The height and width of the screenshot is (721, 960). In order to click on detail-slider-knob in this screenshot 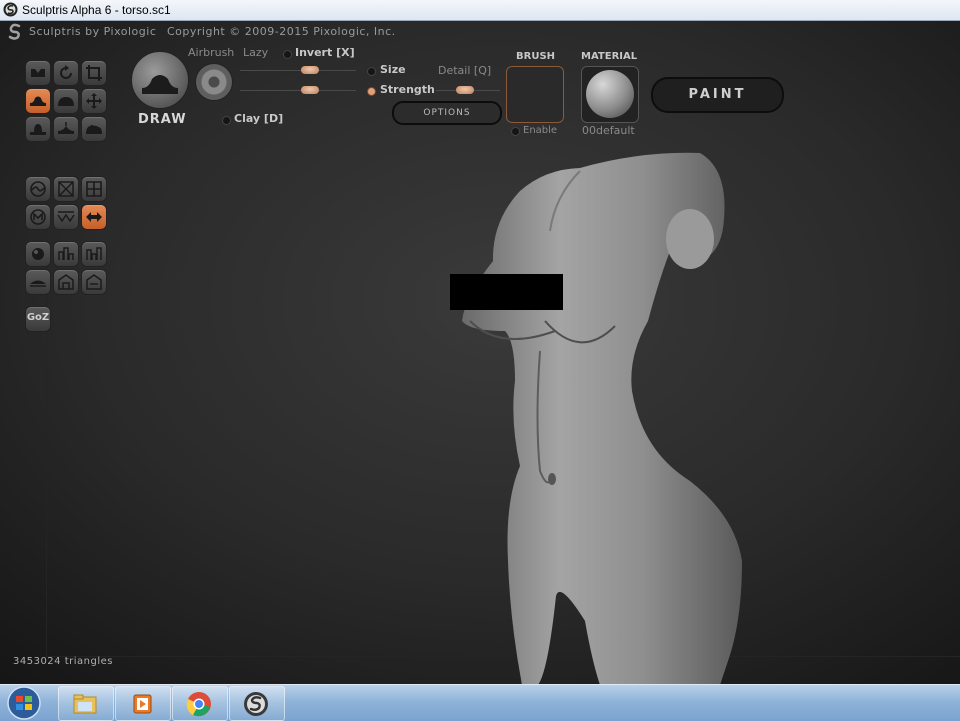, I will do `click(464, 90)`.